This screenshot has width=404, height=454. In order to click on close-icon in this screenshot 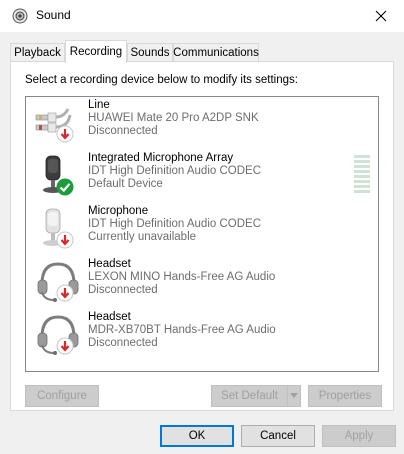, I will do `click(381, 16)`.